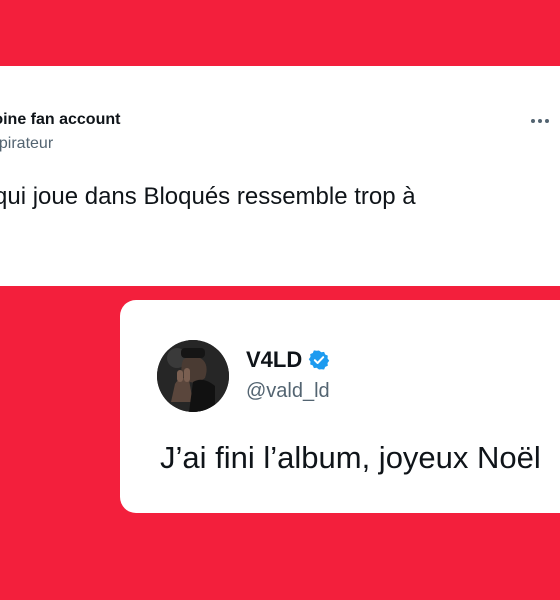 The width and height of the screenshot is (560, 600). Describe the element at coordinates (319, 360) in the screenshot. I see `verified-badge-icon` at that location.